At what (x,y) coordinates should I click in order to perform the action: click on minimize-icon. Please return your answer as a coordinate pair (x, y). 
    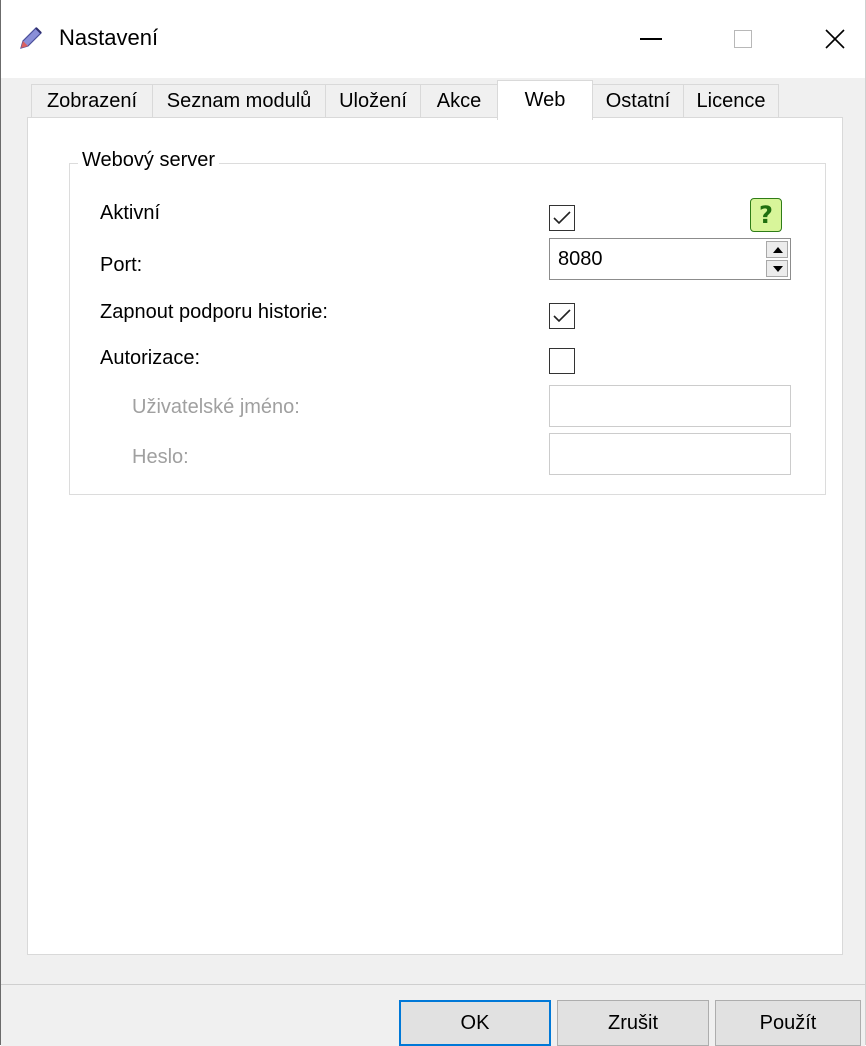
    Looking at the image, I should click on (651, 39).